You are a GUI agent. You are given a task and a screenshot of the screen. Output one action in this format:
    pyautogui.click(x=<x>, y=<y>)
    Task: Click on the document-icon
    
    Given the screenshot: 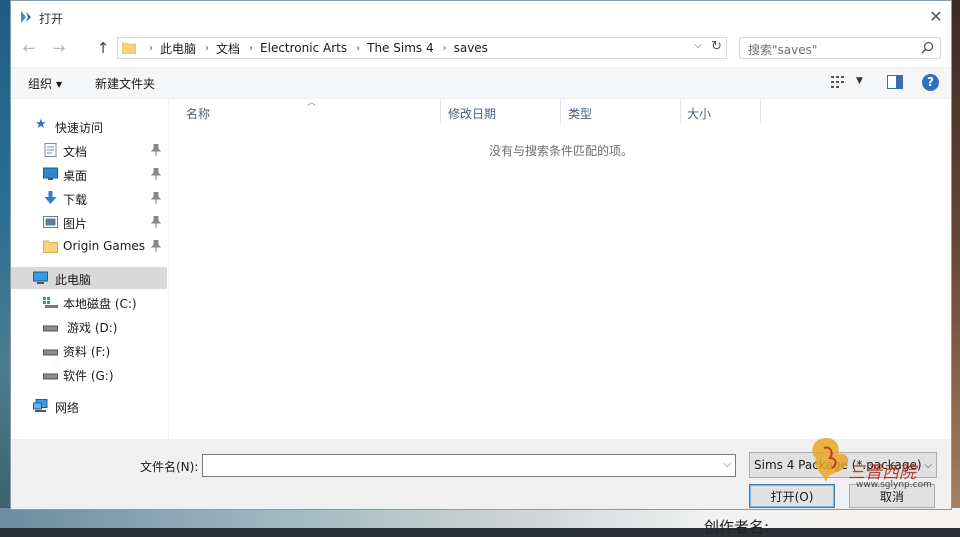 What is the action you would take?
    pyautogui.click(x=50, y=150)
    